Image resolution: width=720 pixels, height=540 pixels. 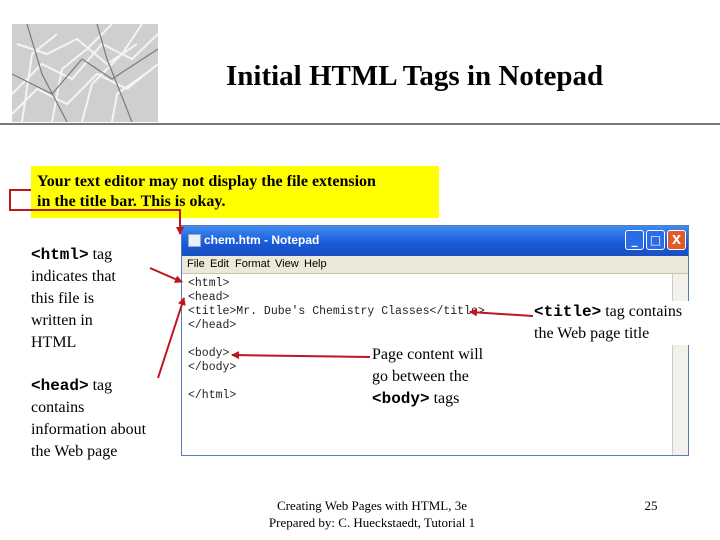 I want to click on title-tag-code: <title>, so click(x=568, y=312).